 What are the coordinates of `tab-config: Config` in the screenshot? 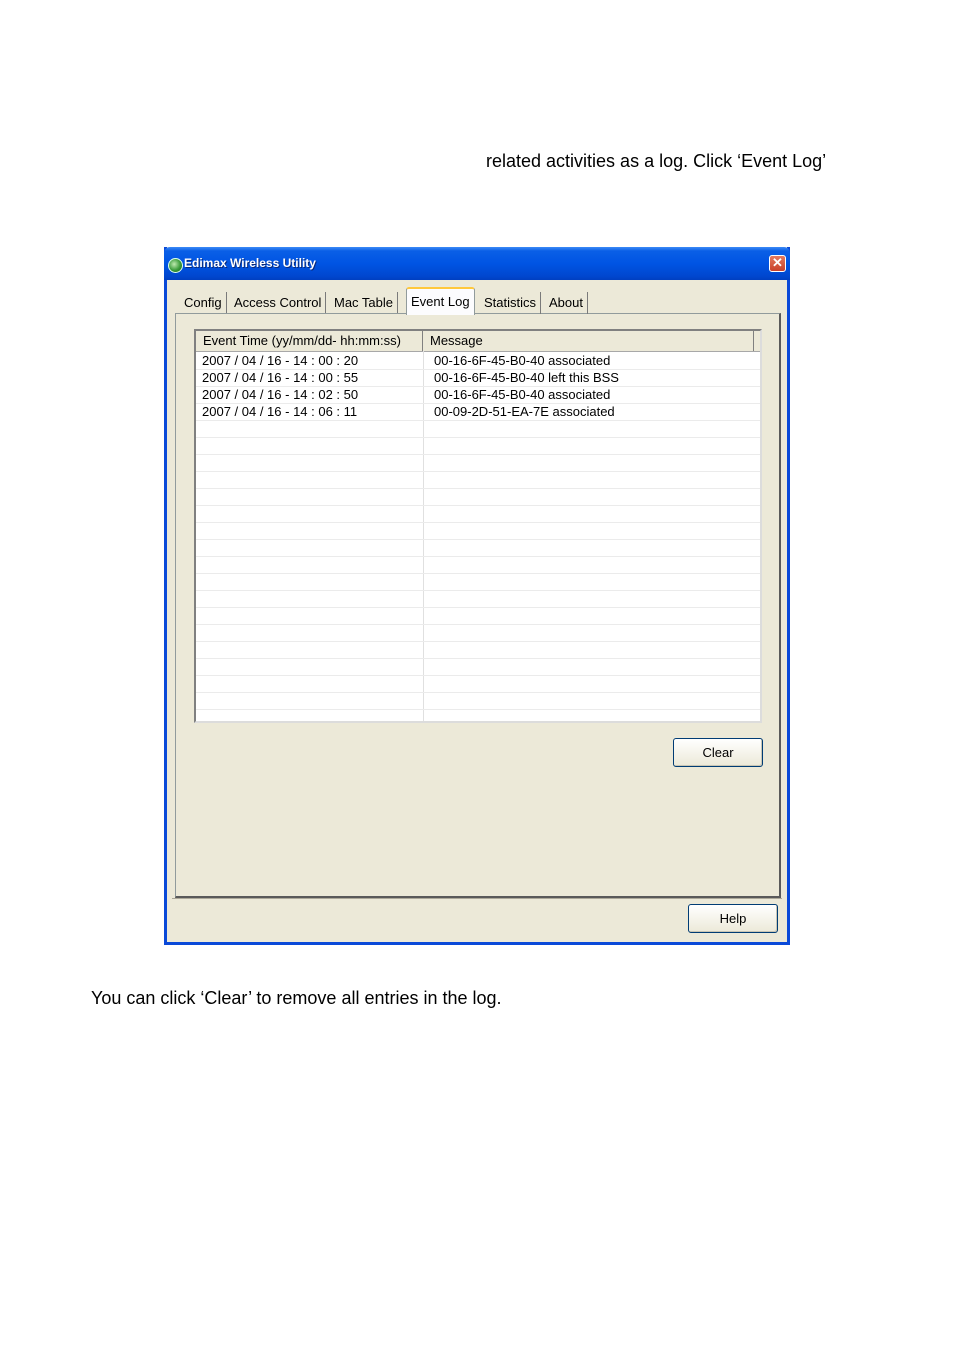 It's located at (203, 303).